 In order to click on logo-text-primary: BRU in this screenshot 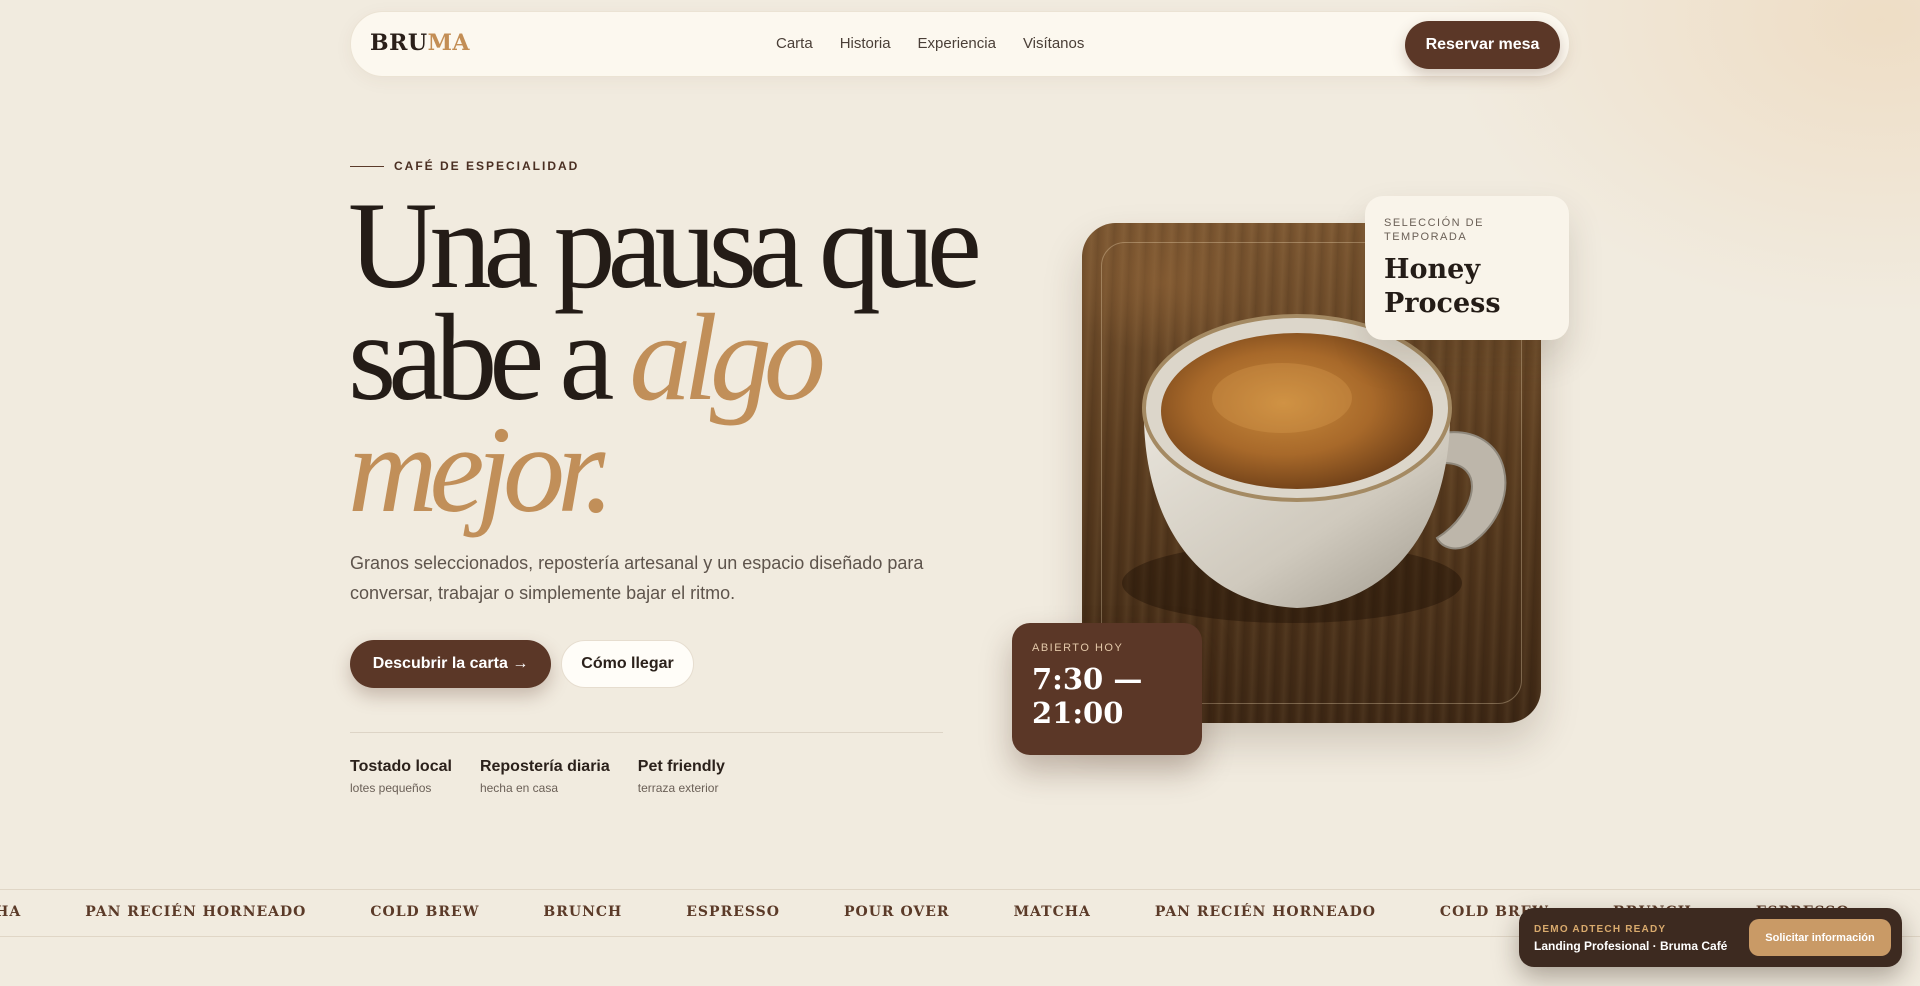, I will do `click(399, 43)`.